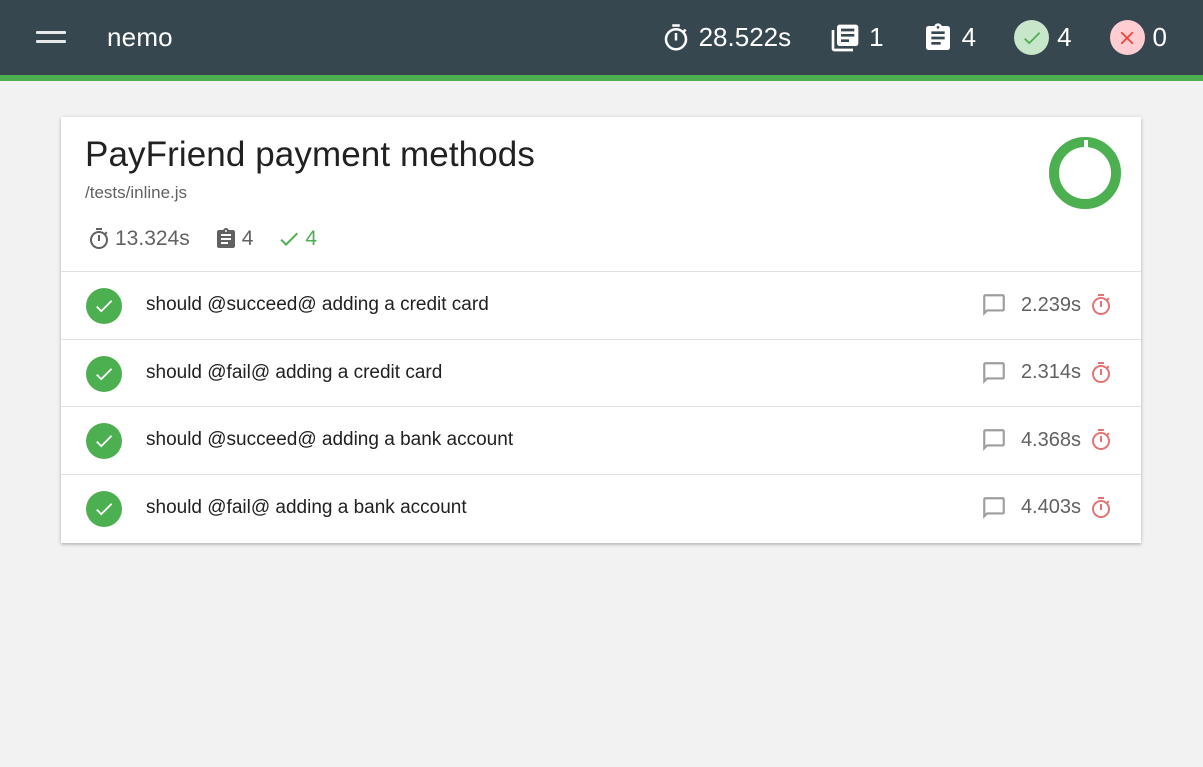 Image resolution: width=1203 pixels, height=767 pixels. Describe the element at coordinates (152, 238) in the screenshot. I see `suite-duration-value: 13.324s` at that location.